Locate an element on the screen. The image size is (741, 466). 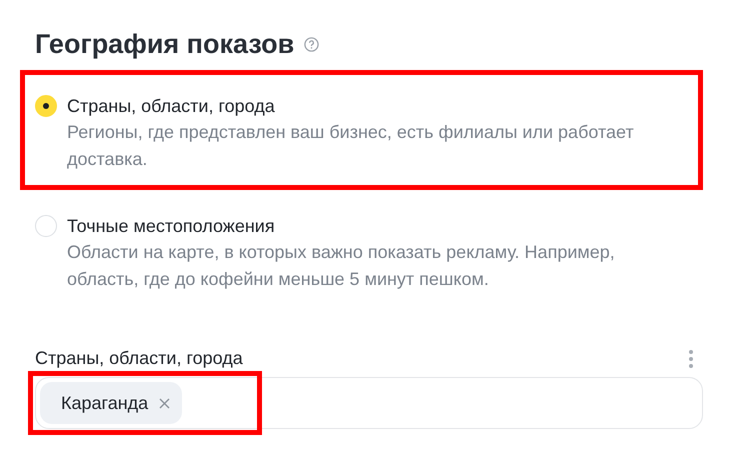
option-description: Области на карте, в которых важно показать рекламу. Например, область, где до кофейни меньше 5 минут пешком. is located at coordinates (341, 266).